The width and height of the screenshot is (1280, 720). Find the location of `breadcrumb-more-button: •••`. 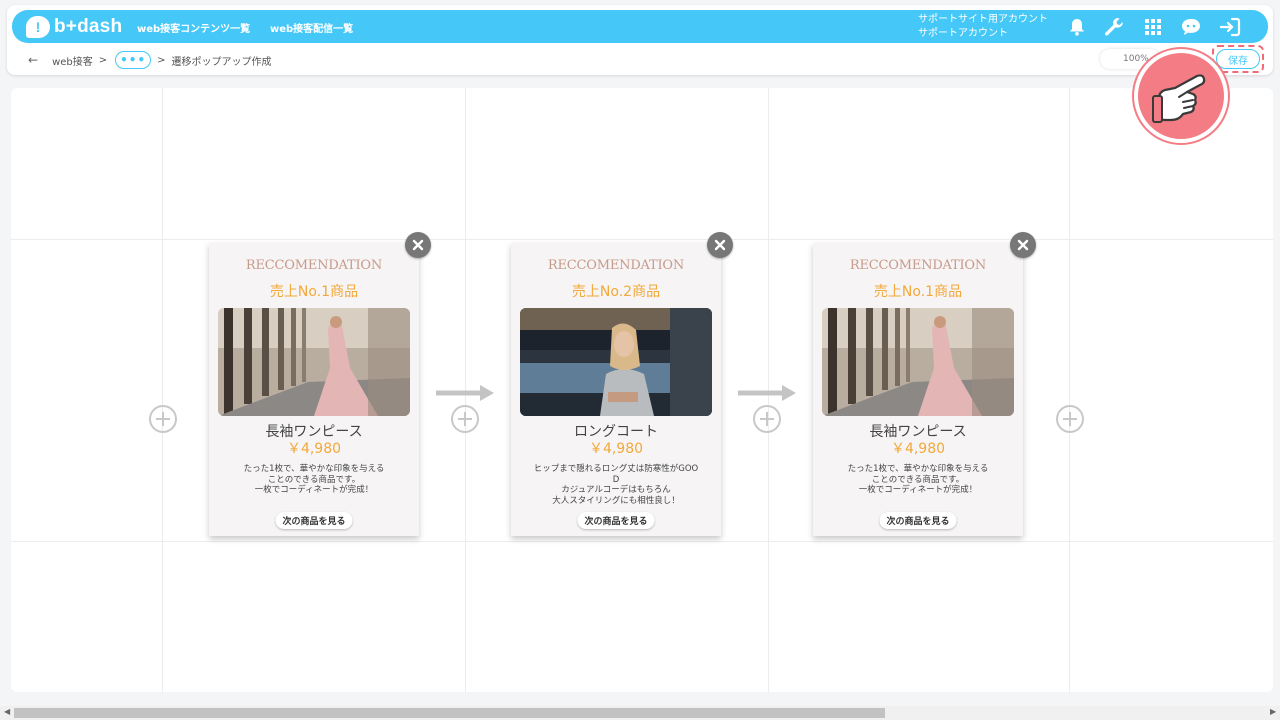

breadcrumb-more-button: ••• is located at coordinates (133, 60).